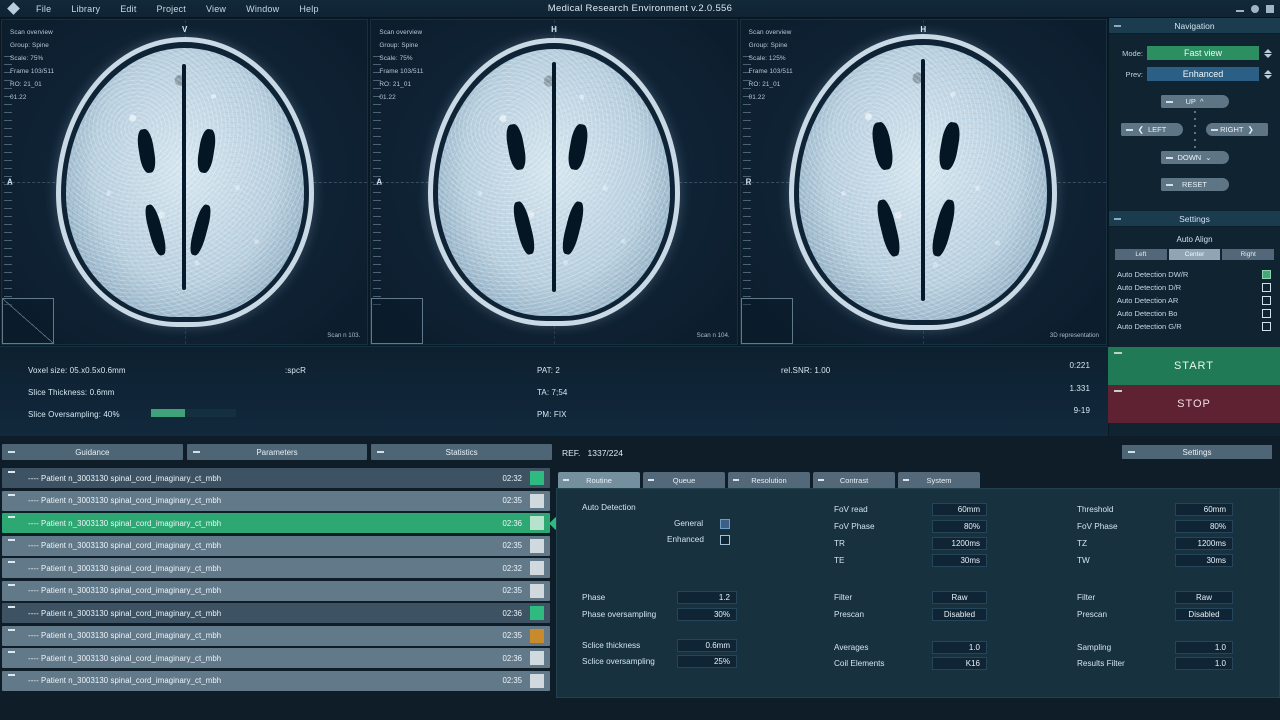 Image resolution: width=1280 pixels, height=720 pixels. I want to click on fov-phase-value: 80%, so click(959, 526).